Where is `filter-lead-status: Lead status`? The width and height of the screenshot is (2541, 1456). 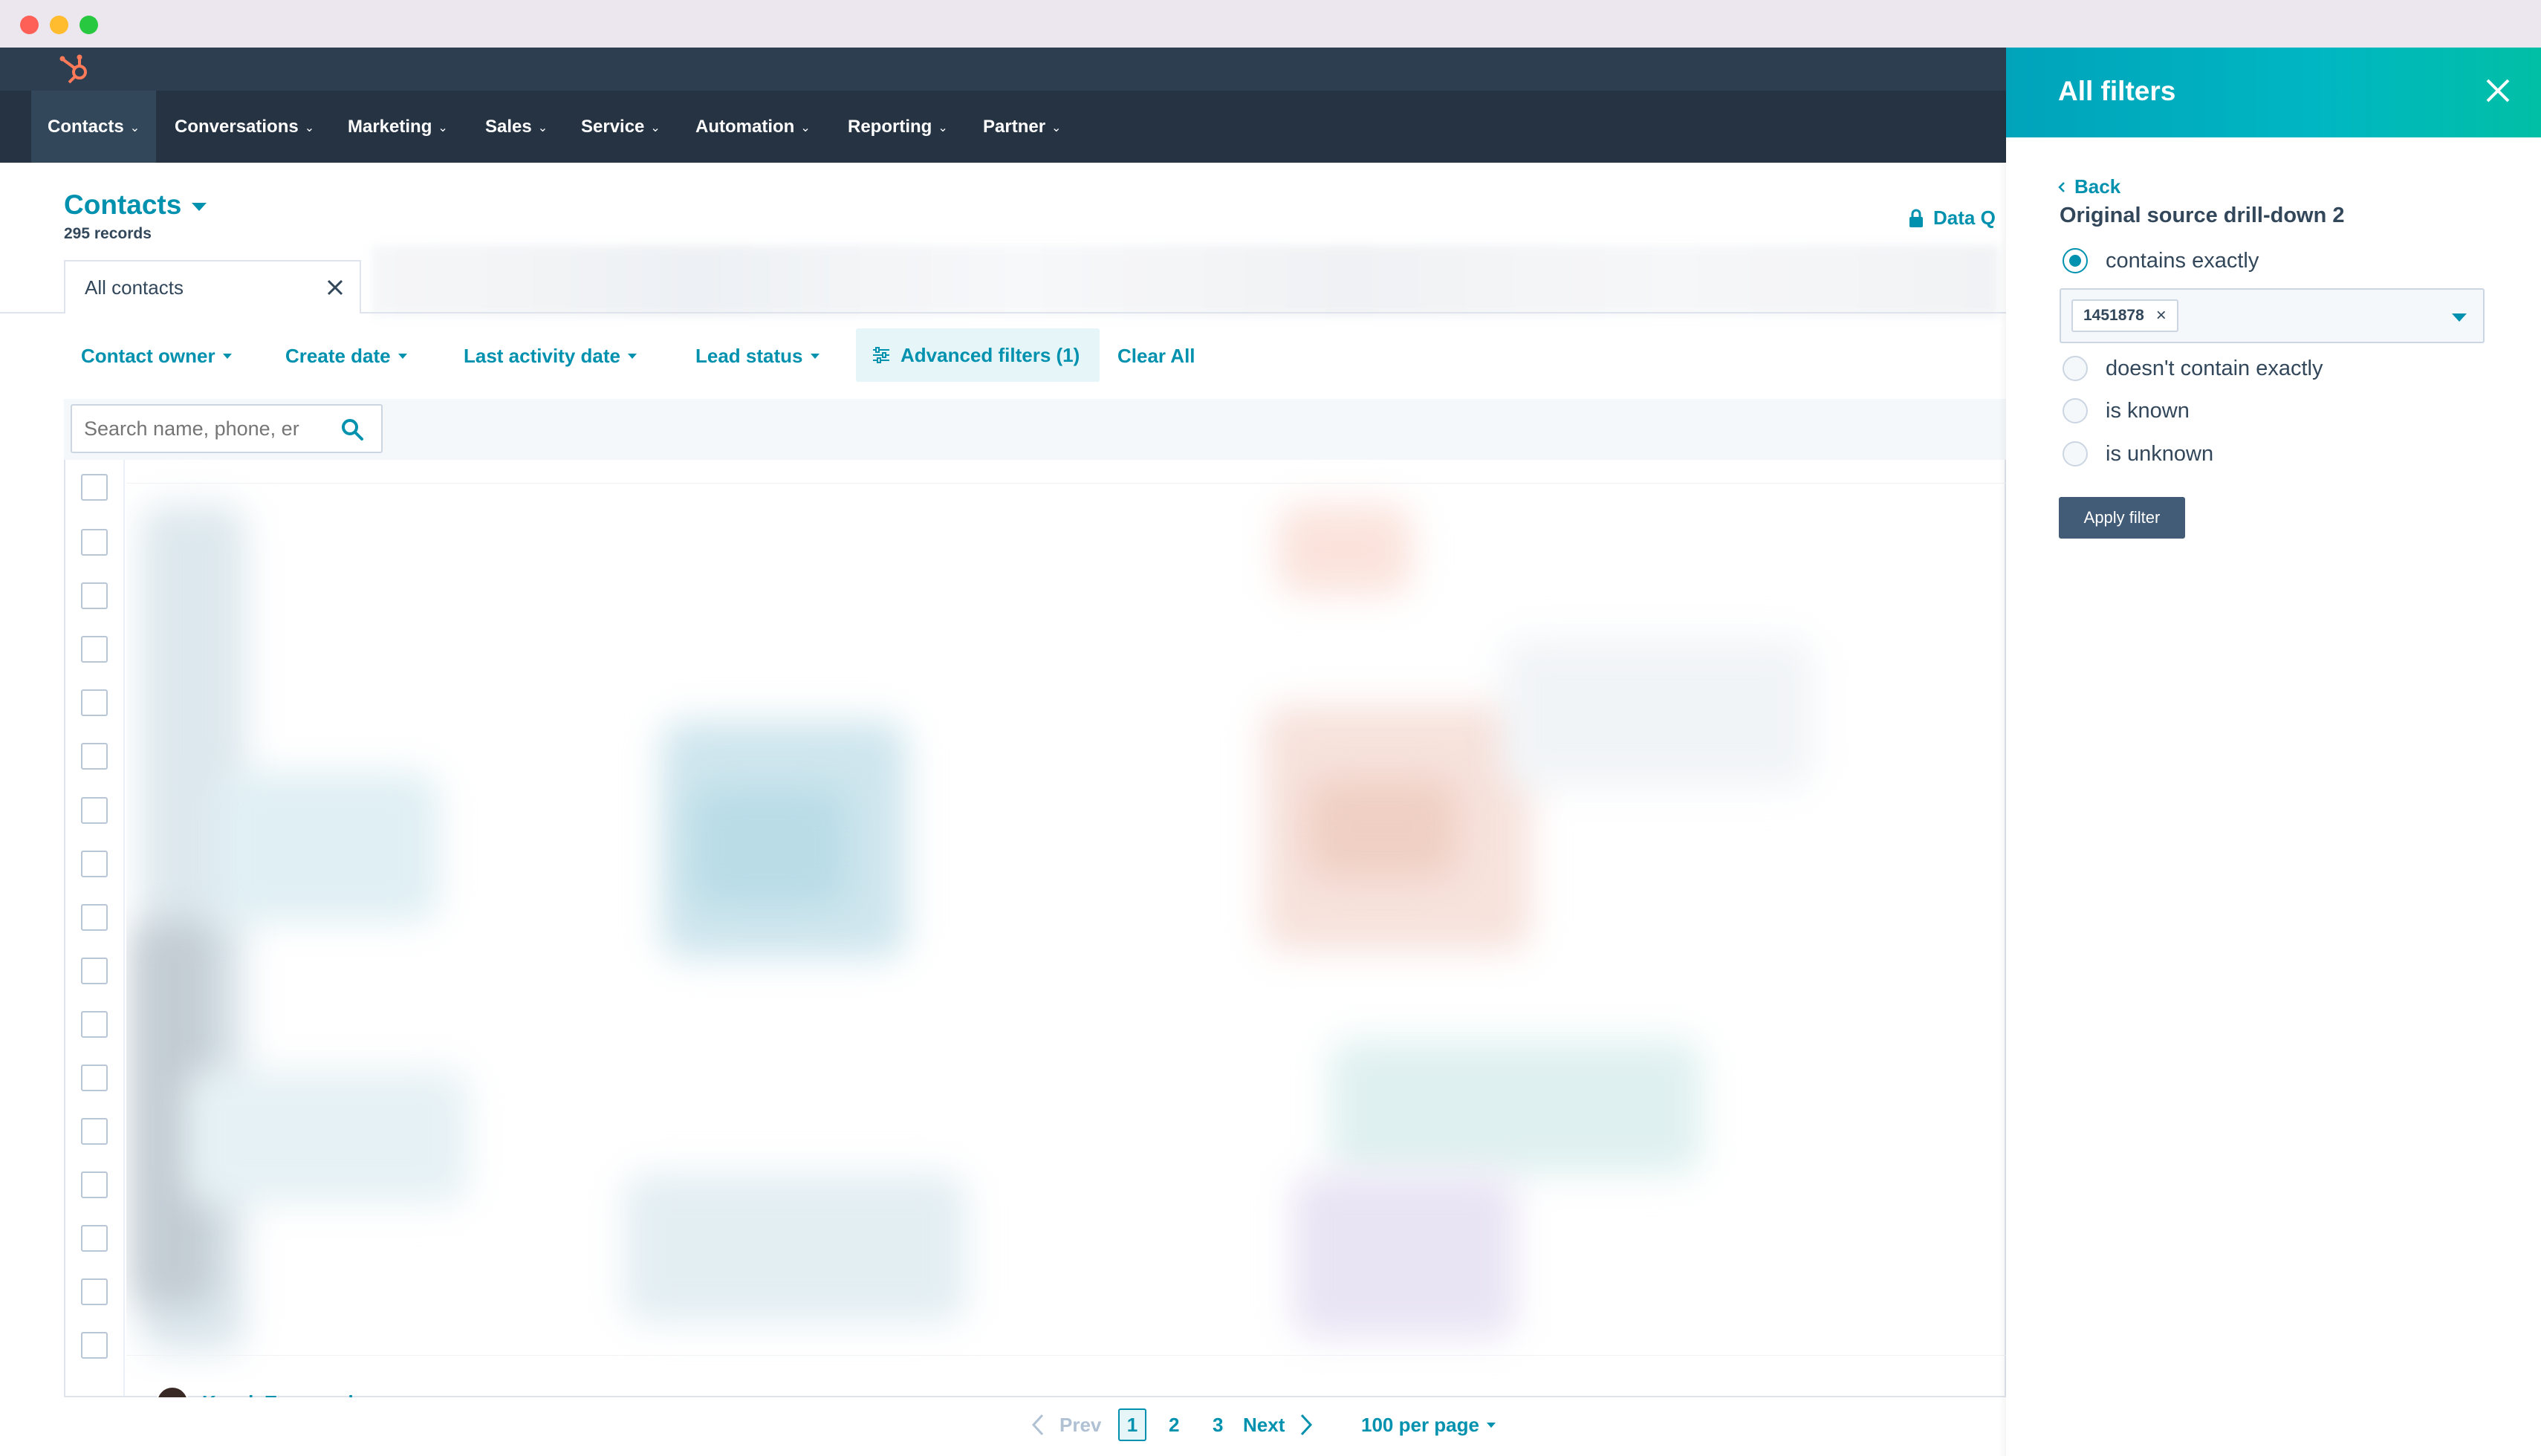 filter-lead-status: Lead status is located at coordinates (757, 356).